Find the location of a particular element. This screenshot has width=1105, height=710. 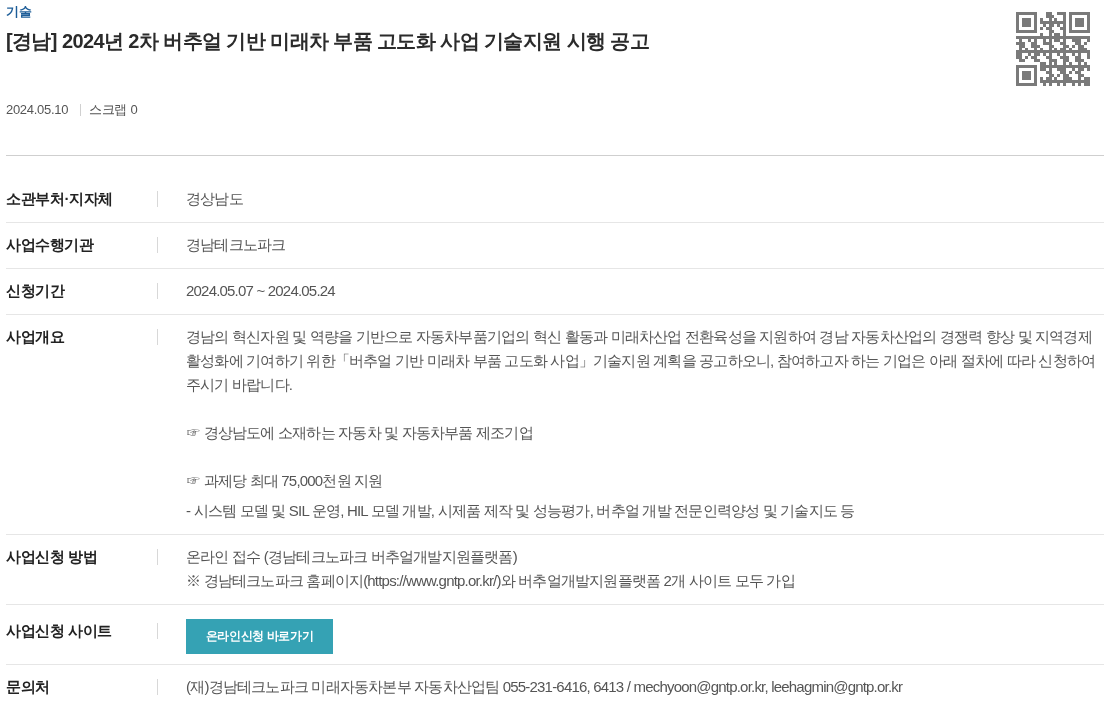

overview-text: 경남의 혁신자원 및 역량을 기반으로 자동차부품기업의 혁신 활동과 미래차산업 전환육성을 지원하여 경남 자동차산업의 경쟁력 향상 및 지역경제 활성화에 기여하기 위한「버추얼 기반 미래차 부품 고도화 사업」기술지원 계획을 공고하오니, 참여하고자 하는 기업은 아래 절차에 따라 신청하여 주시기 바랍니다. is located at coordinates (641, 361).